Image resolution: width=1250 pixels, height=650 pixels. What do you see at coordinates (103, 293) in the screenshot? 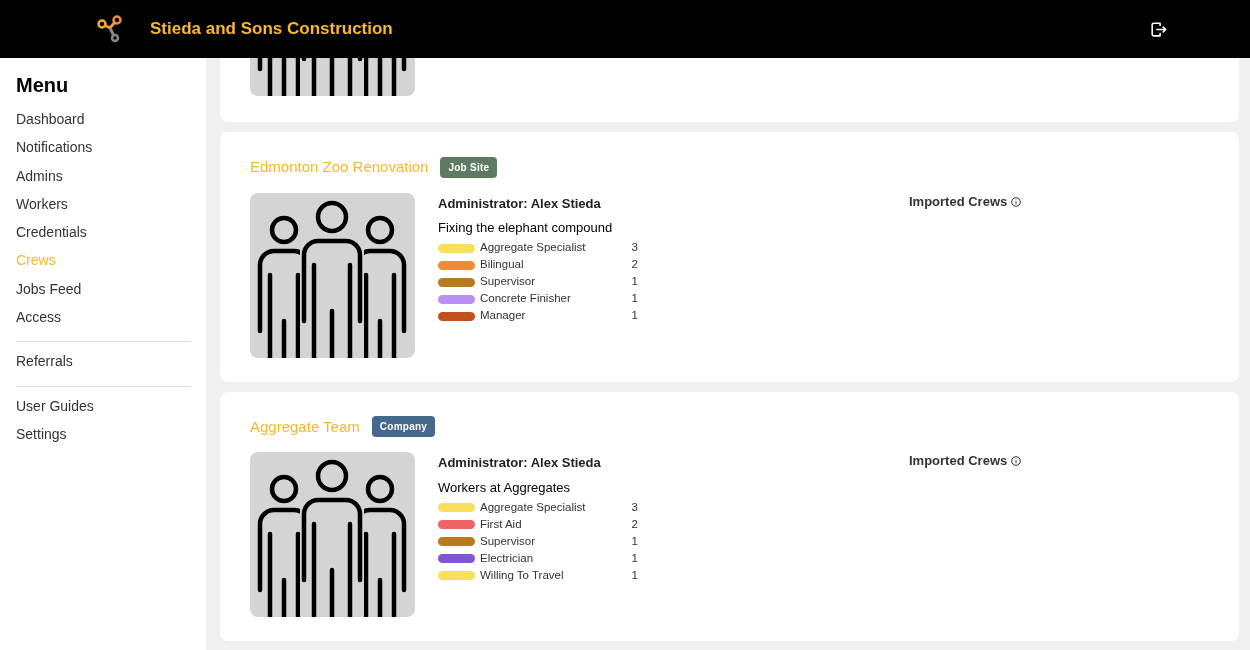
I see `menu-item: Jobs Feed` at bounding box center [103, 293].